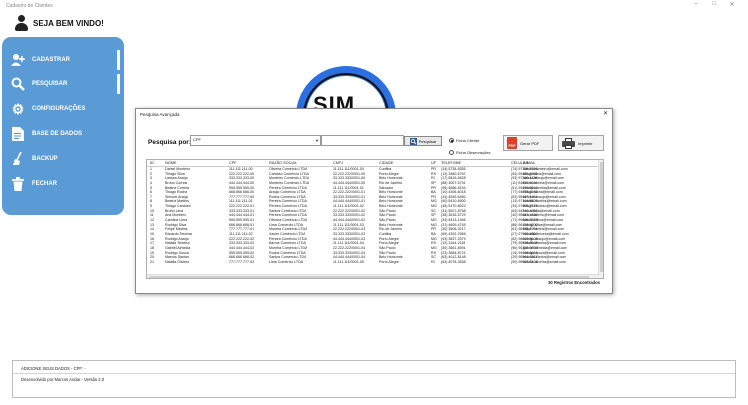  What do you see at coordinates (197, 139) in the screenshot?
I see `select-value: CPF` at bounding box center [197, 139].